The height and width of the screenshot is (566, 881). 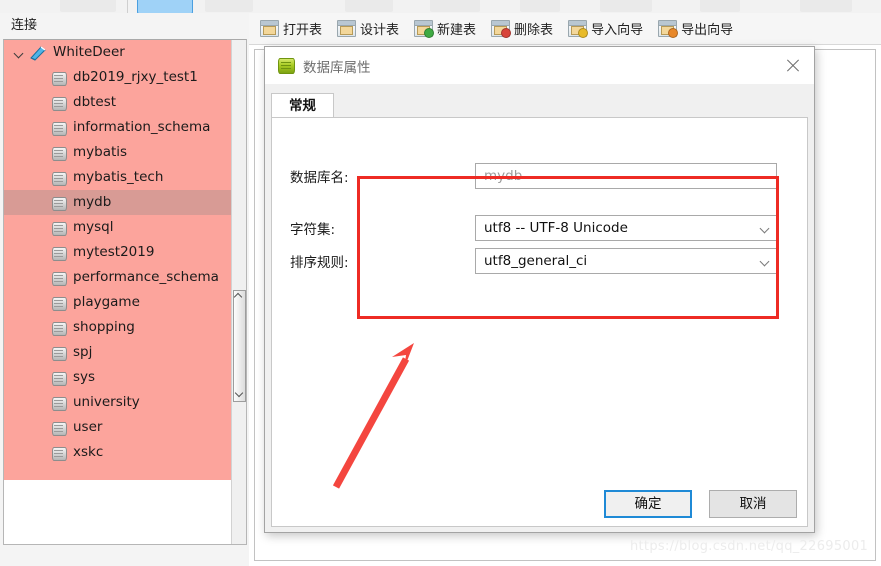 What do you see at coordinates (648, 504) in the screenshot?
I see `ok-button: 确定` at bounding box center [648, 504].